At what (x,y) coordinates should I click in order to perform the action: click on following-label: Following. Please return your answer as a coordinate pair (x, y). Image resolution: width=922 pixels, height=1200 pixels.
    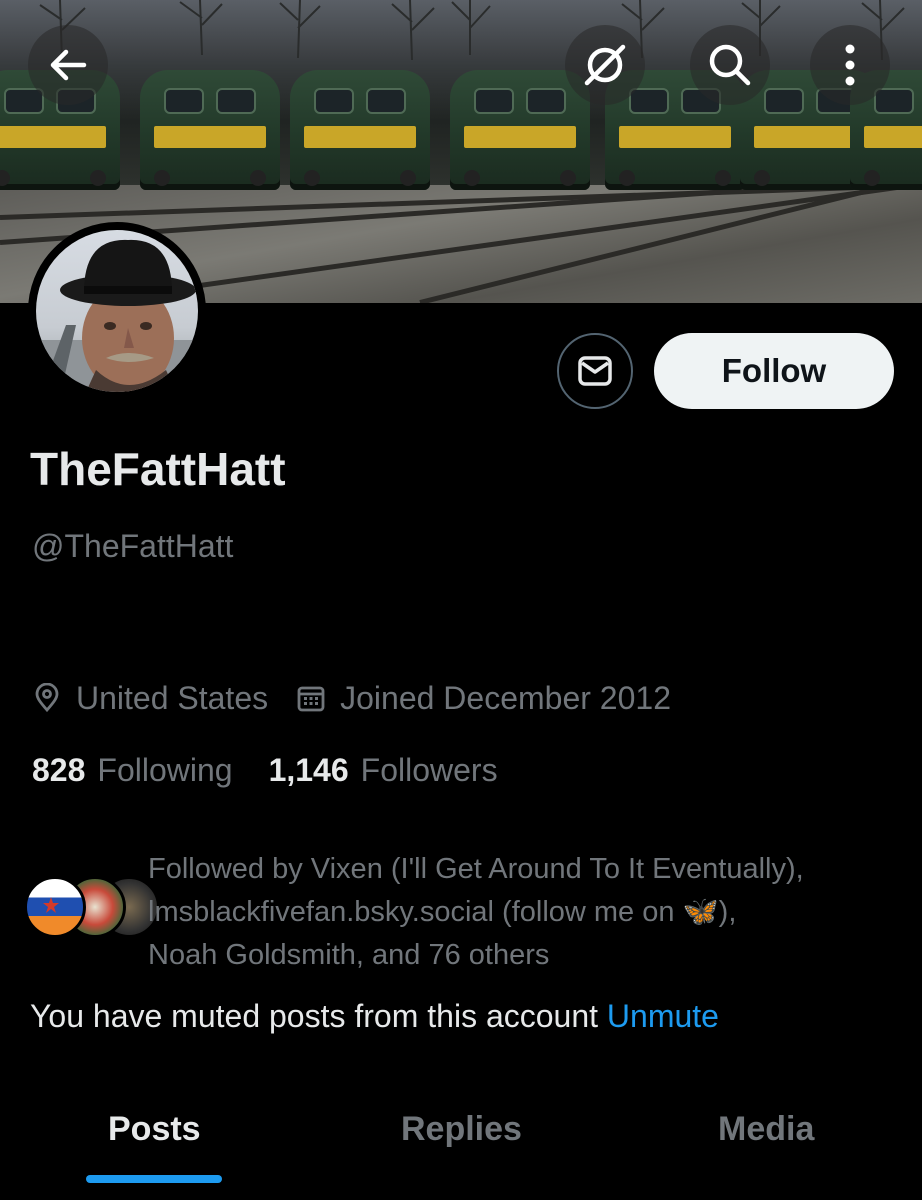
    Looking at the image, I should click on (164, 770).